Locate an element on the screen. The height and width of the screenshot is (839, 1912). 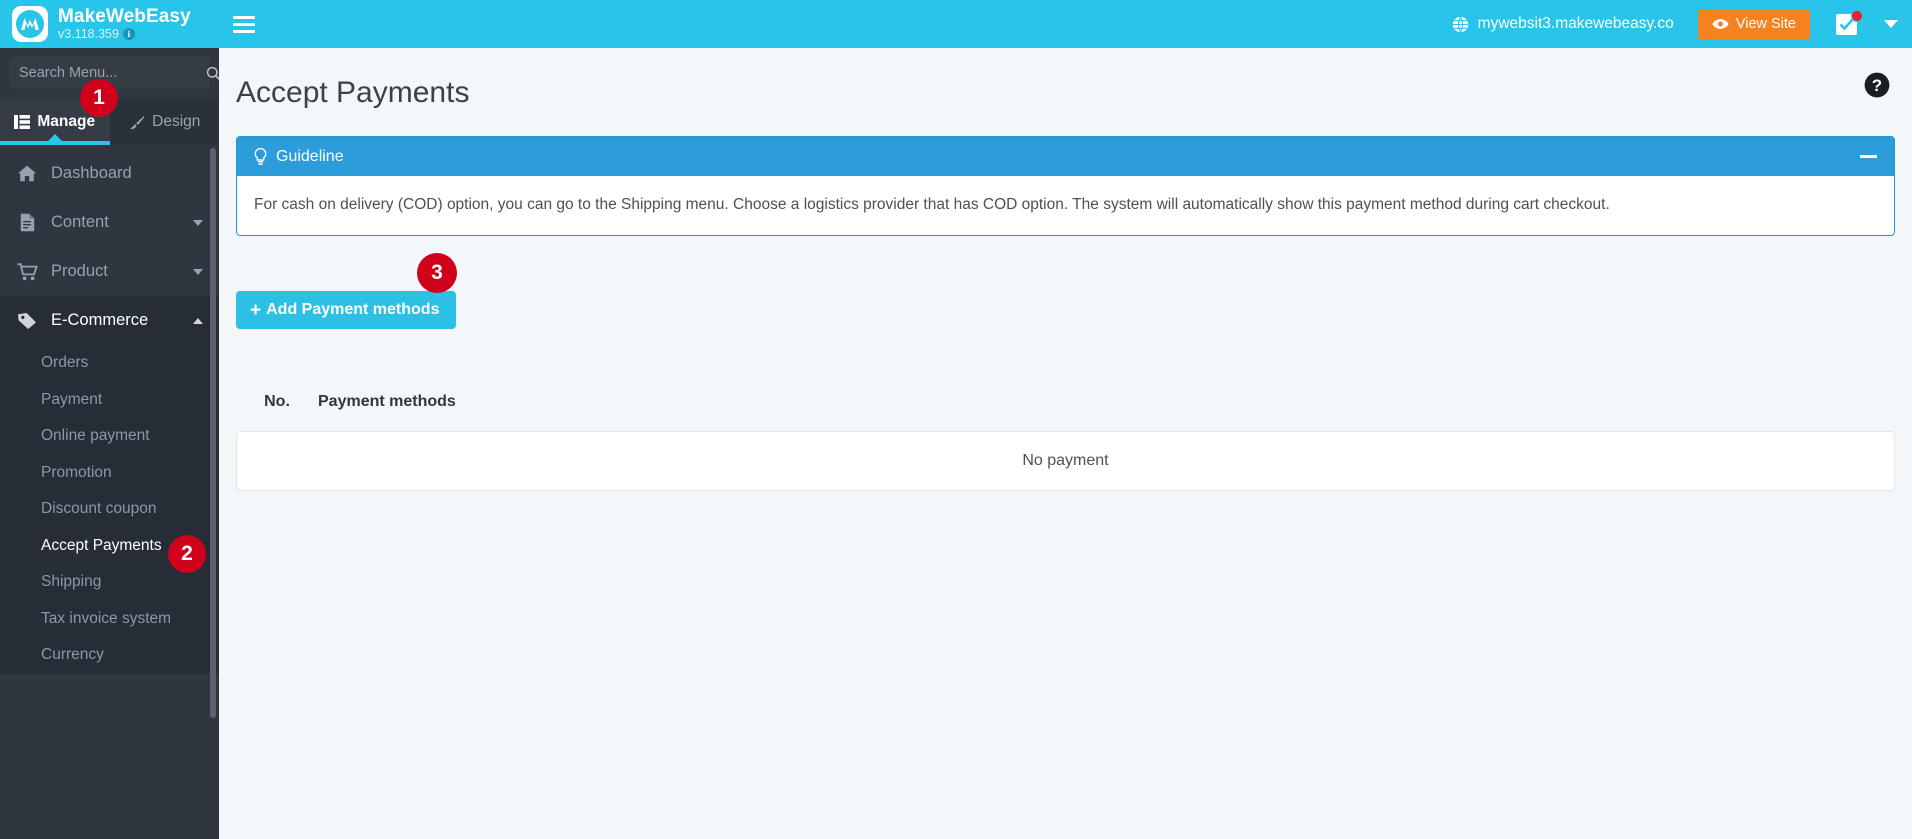
column-header-payment-methods: Payment methods is located at coordinates (387, 401).